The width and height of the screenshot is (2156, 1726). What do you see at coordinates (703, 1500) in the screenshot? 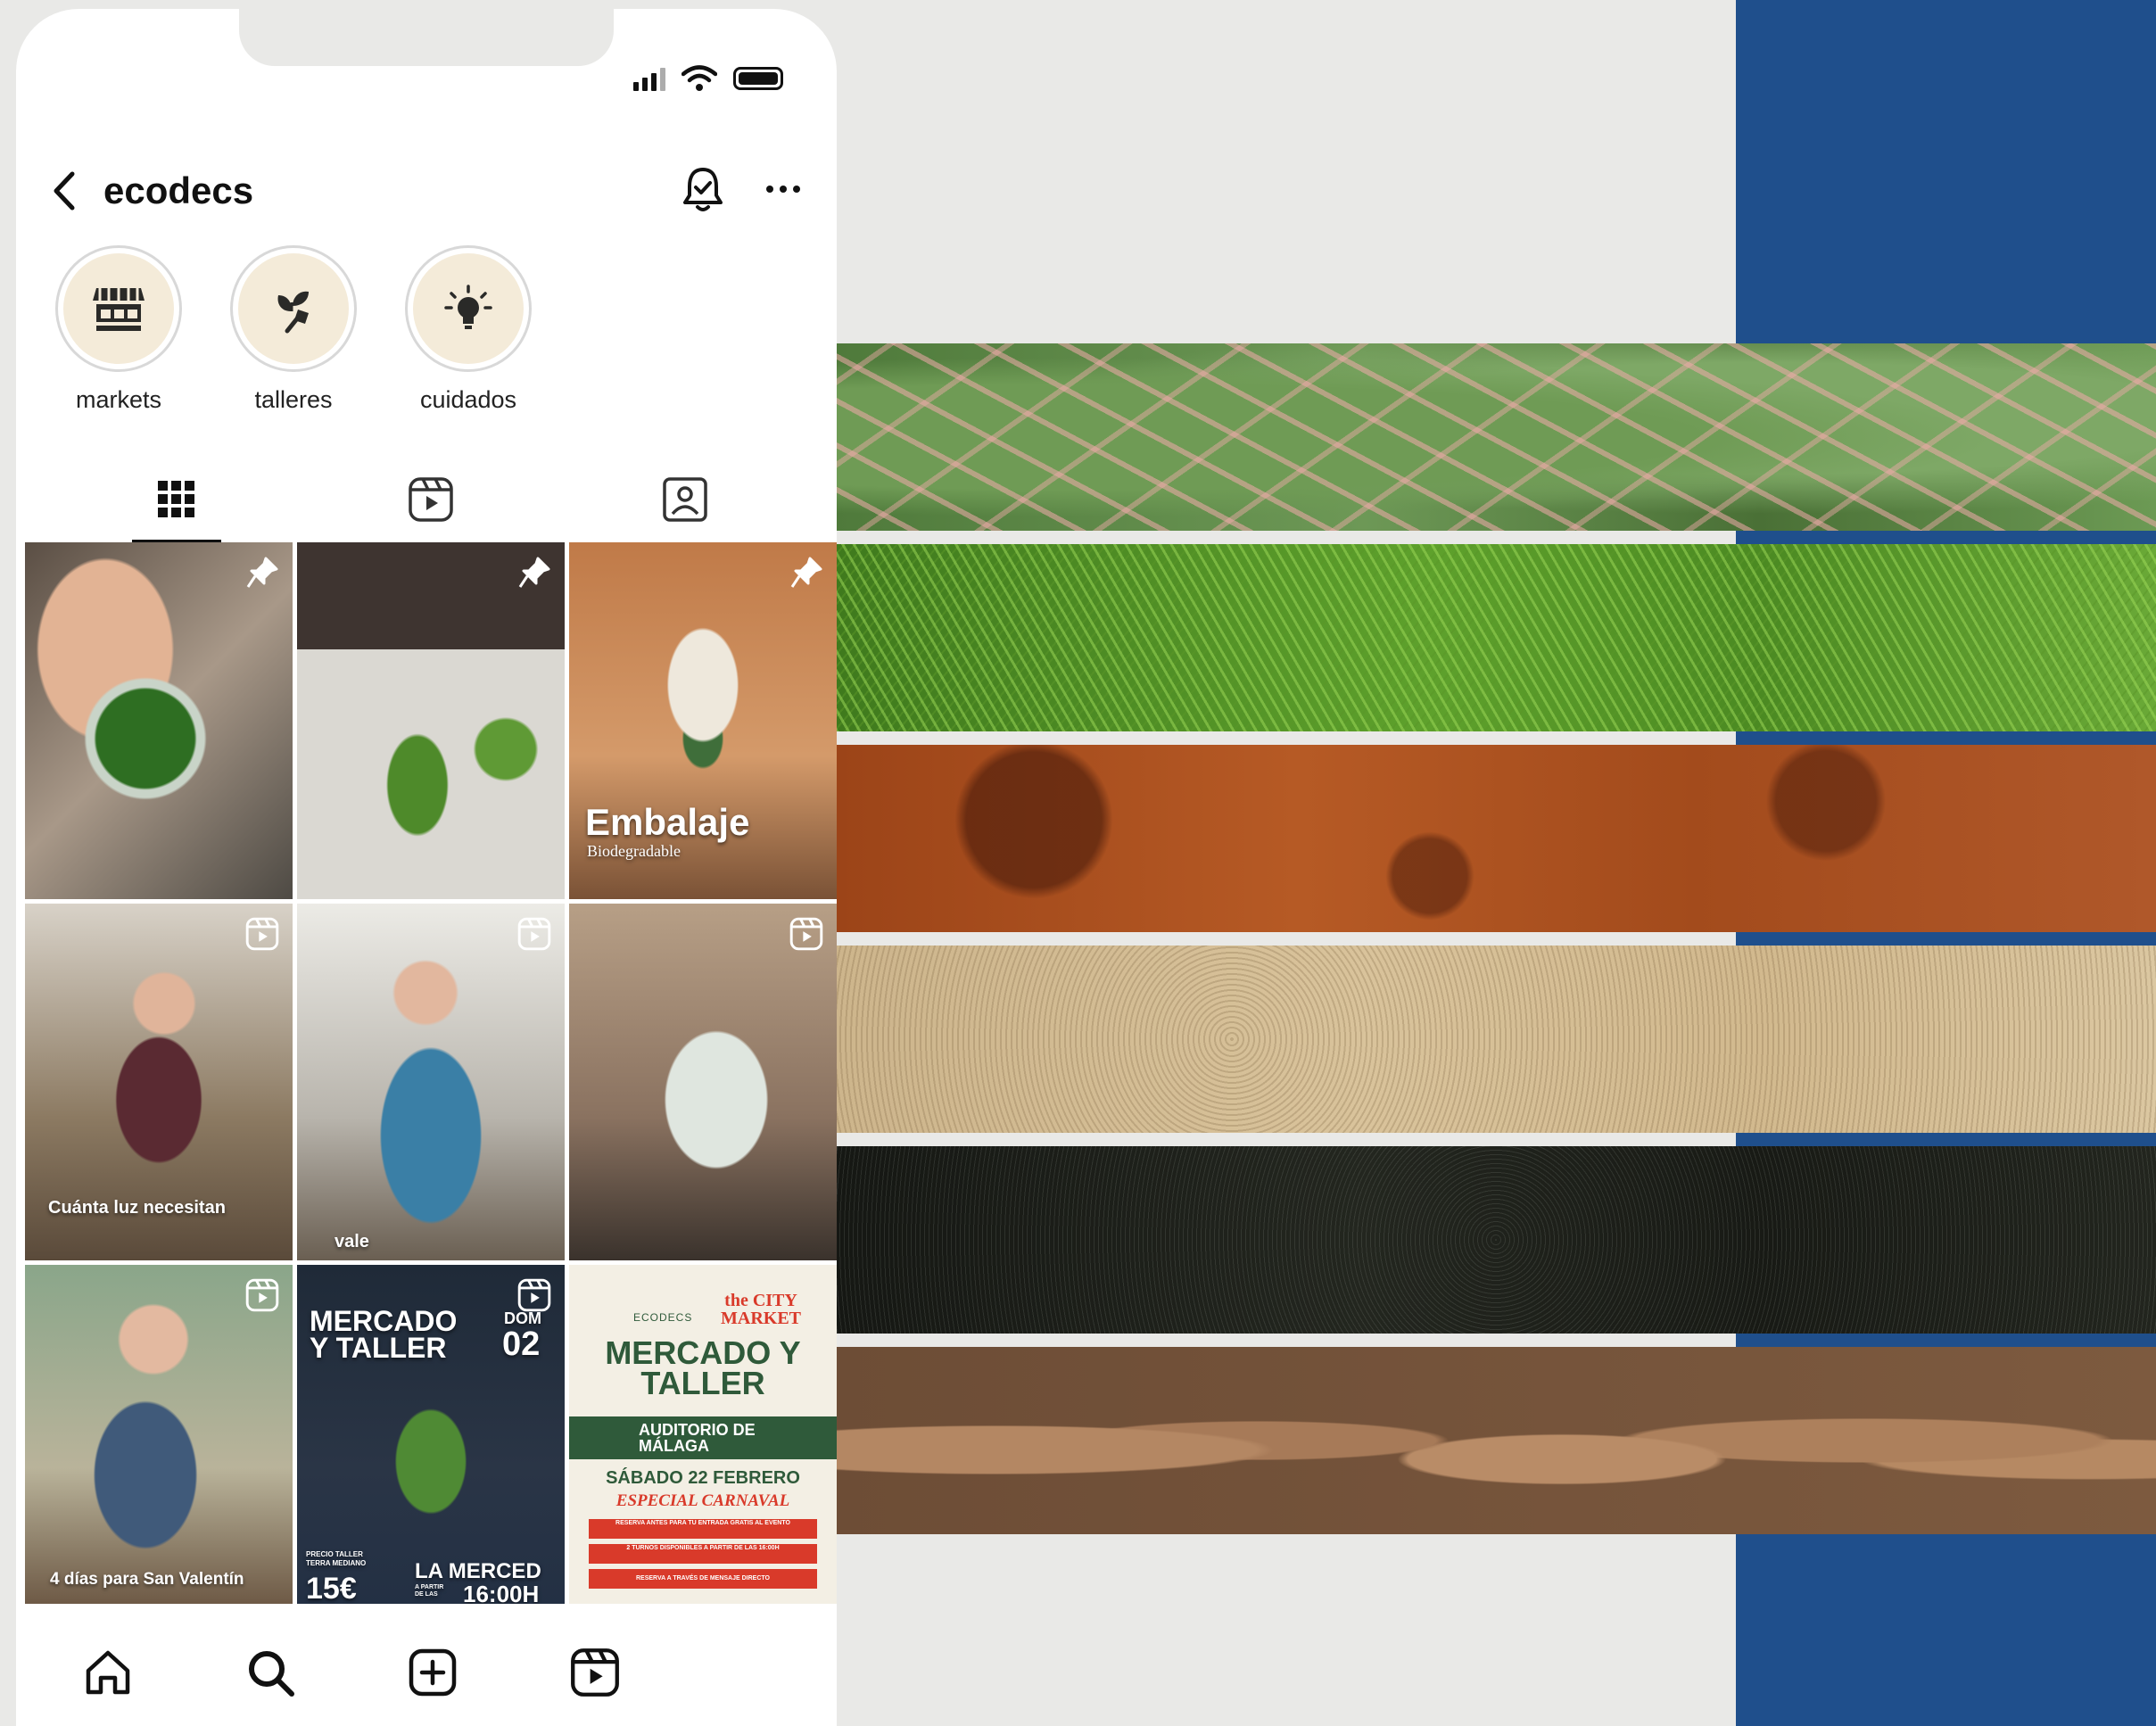
I see `event-special: ESPECIAL CARNAVAL` at bounding box center [703, 1500].